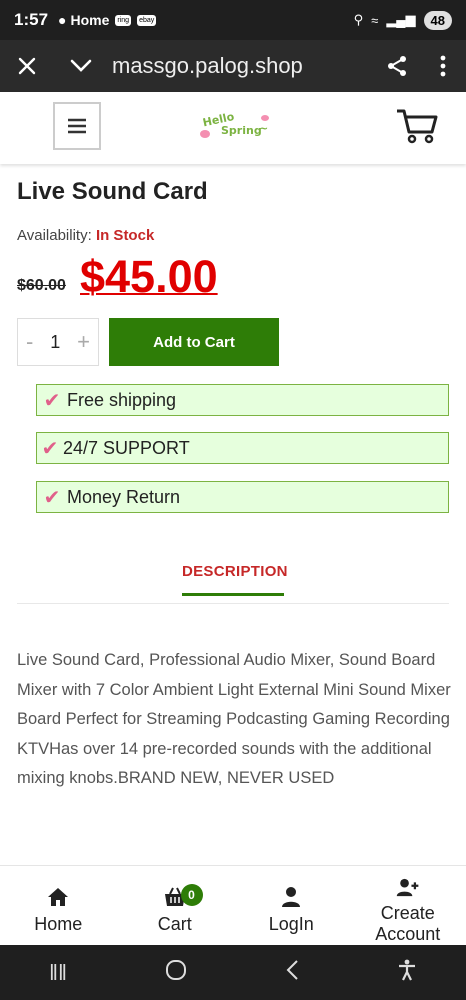 Image resolution: width=466 pixels, height=1000 pixels. Describe the element at coordinates (58, 897) in the screenshot. I see `home-icon` at that location.